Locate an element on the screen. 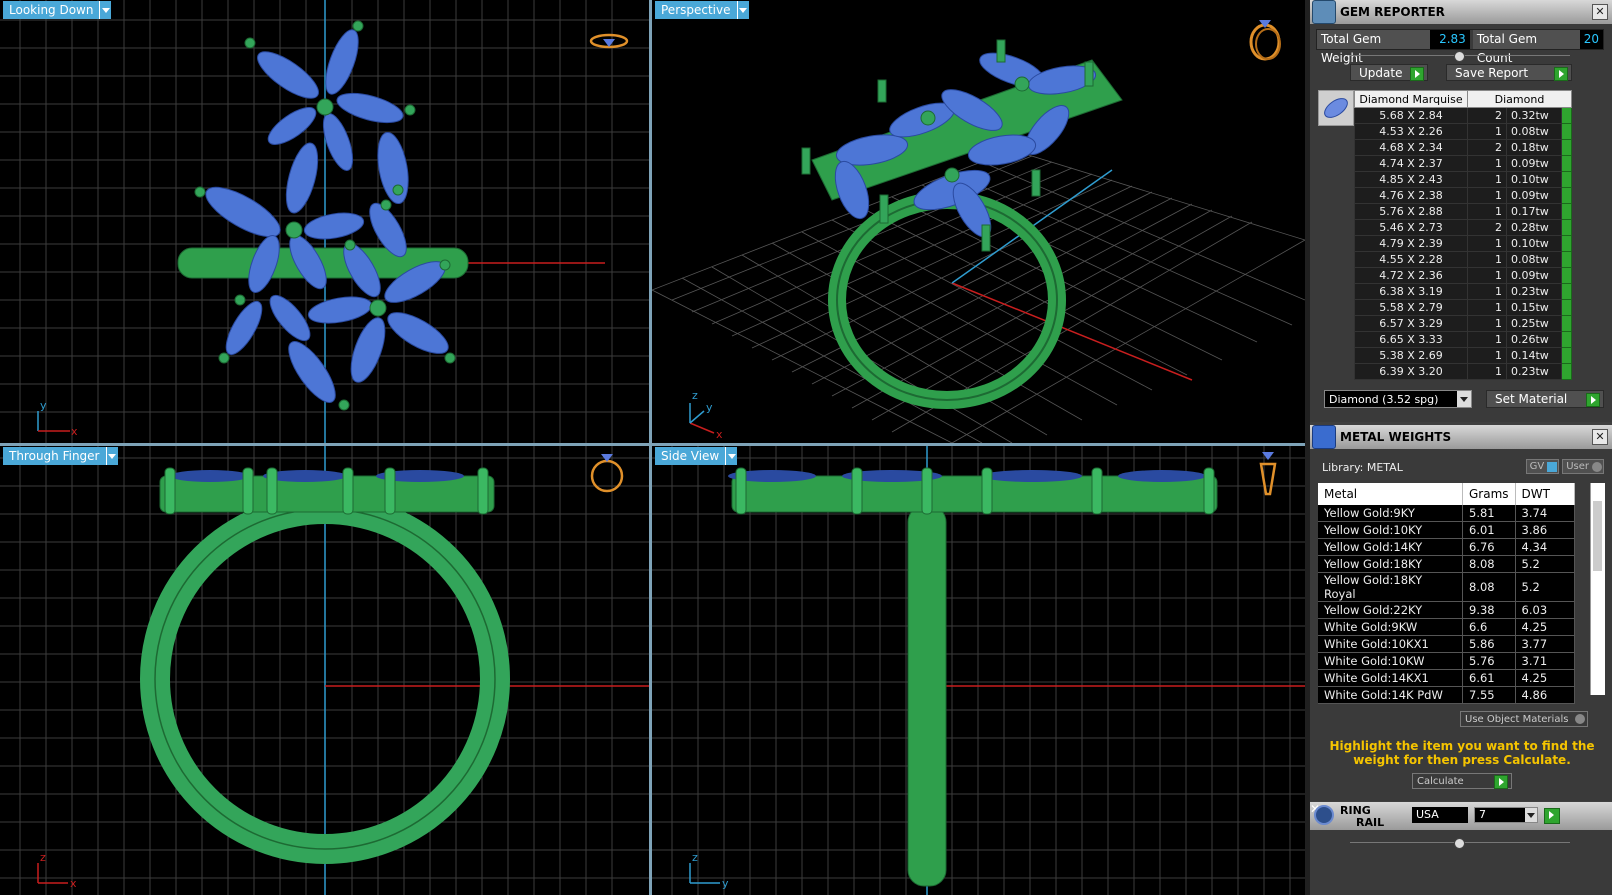 This screenshot has width=1612, height=895. metal-row: Yellow Gold:14KY 6.76 4.34 is located at coordinates (1446, 547).